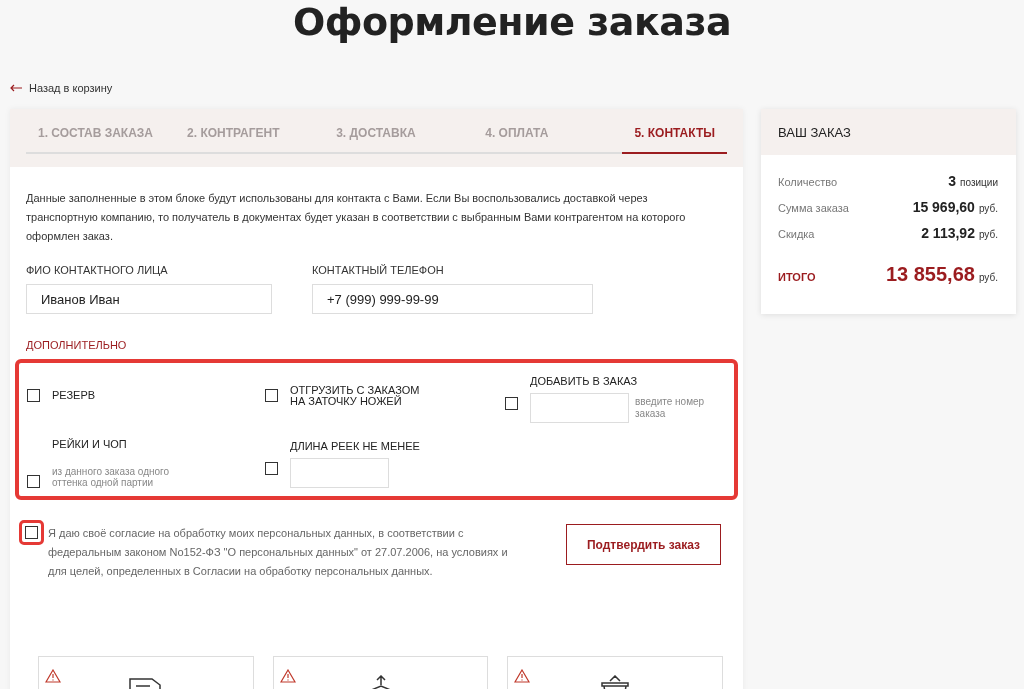 The height and width of the screenshot is (689, 1024). Describe the element at coordinates (955, 207) in the screenshot. I see `summary-value: 15 969,60 руб.` at that location.